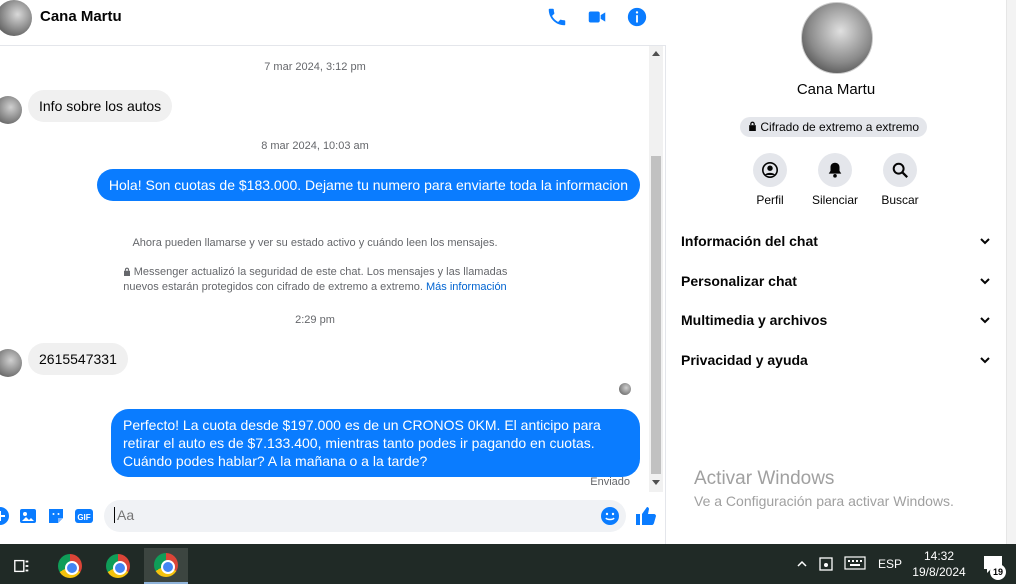 The width and height of the screenshot is (1016, 584). What do you see at coordinates (939, 556) in the screenshot?
I see `clock-time: 14:32` at bounding box center [939, 556].